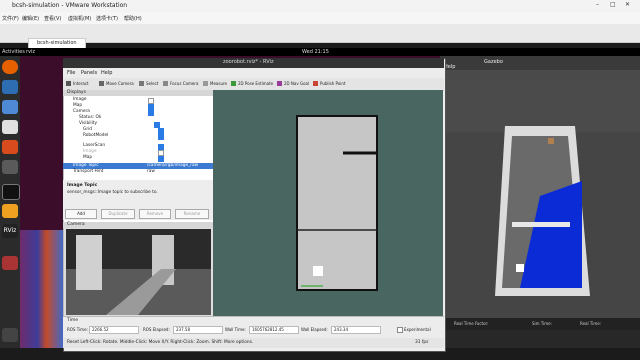 The image size is (640, 360). Describe the element at coordinates (10, 147) in the screenshot. I see `software-icon` at that location.